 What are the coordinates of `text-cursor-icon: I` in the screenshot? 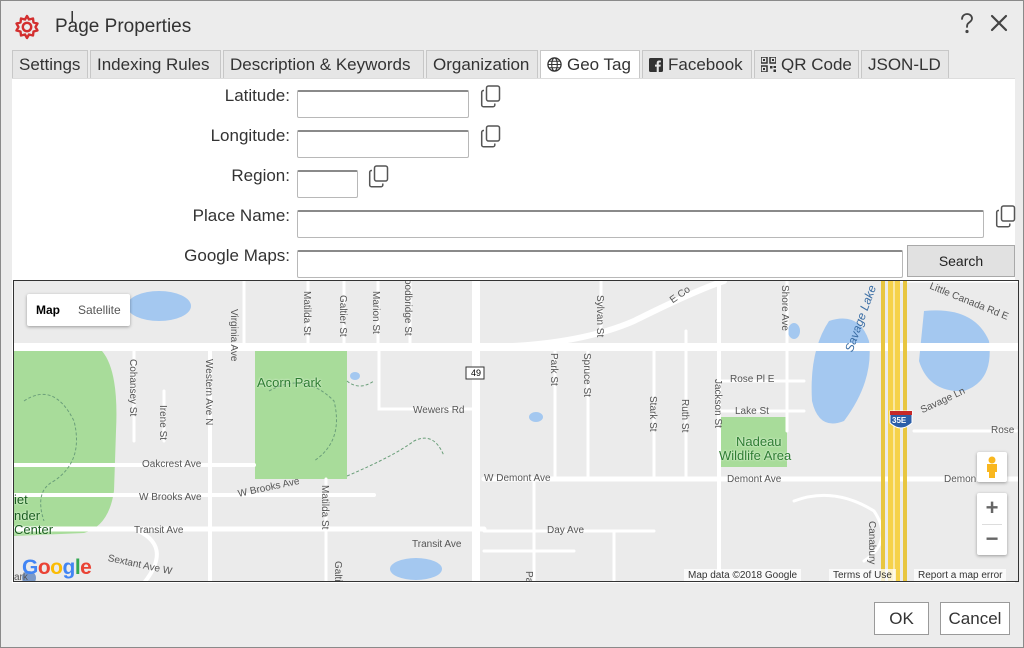 It's located at (72, 17).